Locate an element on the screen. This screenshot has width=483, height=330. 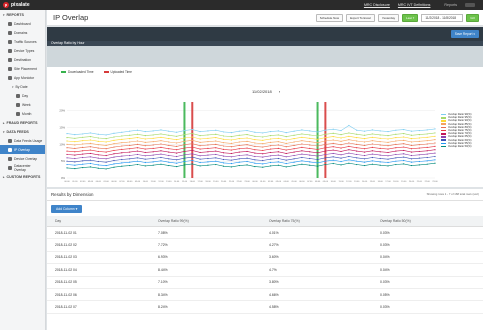
sidebar-item-day: Day is located at coordinates (22, 95).